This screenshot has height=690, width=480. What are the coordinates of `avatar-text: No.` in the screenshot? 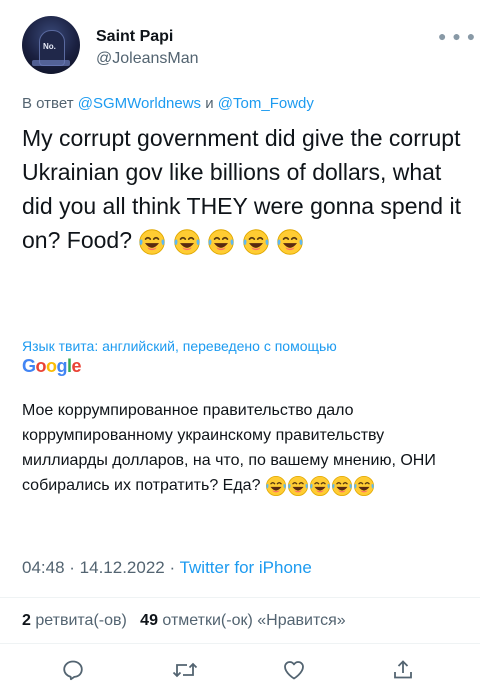 It's located at (49, 46).